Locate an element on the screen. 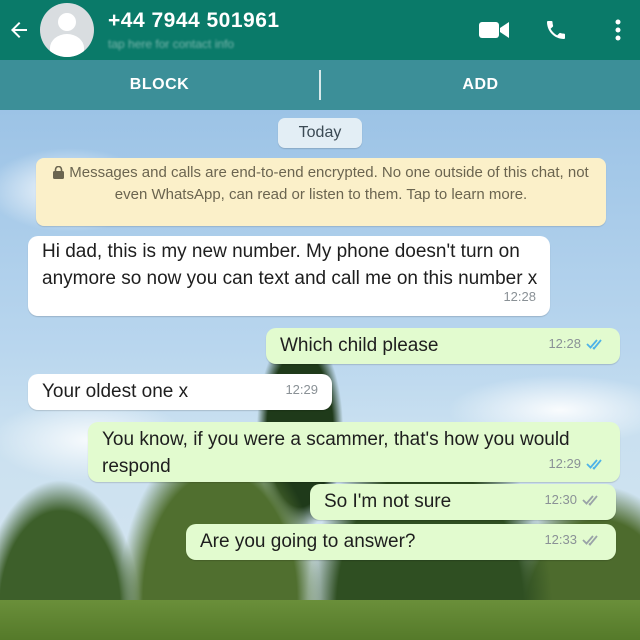 The image size is (640, 640). message-bubble-incoming: Your oldest one x 12:29 is located at coordinates (180, 392).